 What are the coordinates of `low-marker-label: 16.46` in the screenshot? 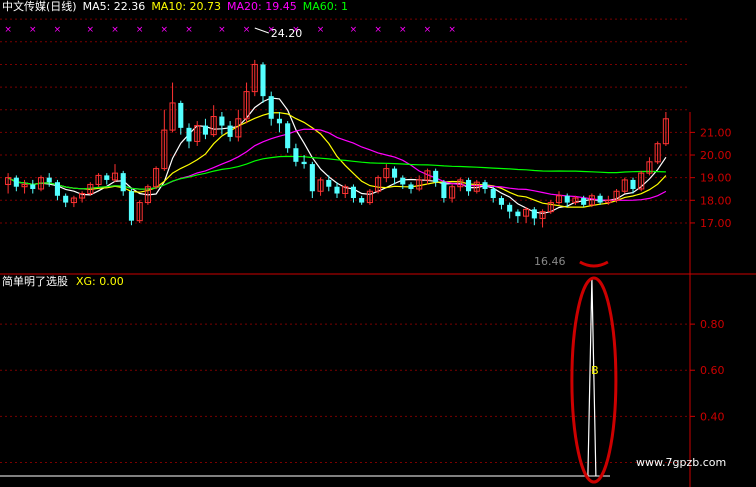 It's located at (550, 261).